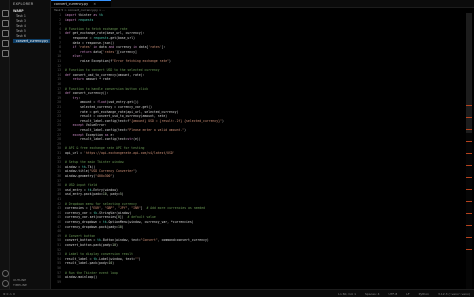  I want to click on code-line: 25 except ValueError:, so click(257, 125).